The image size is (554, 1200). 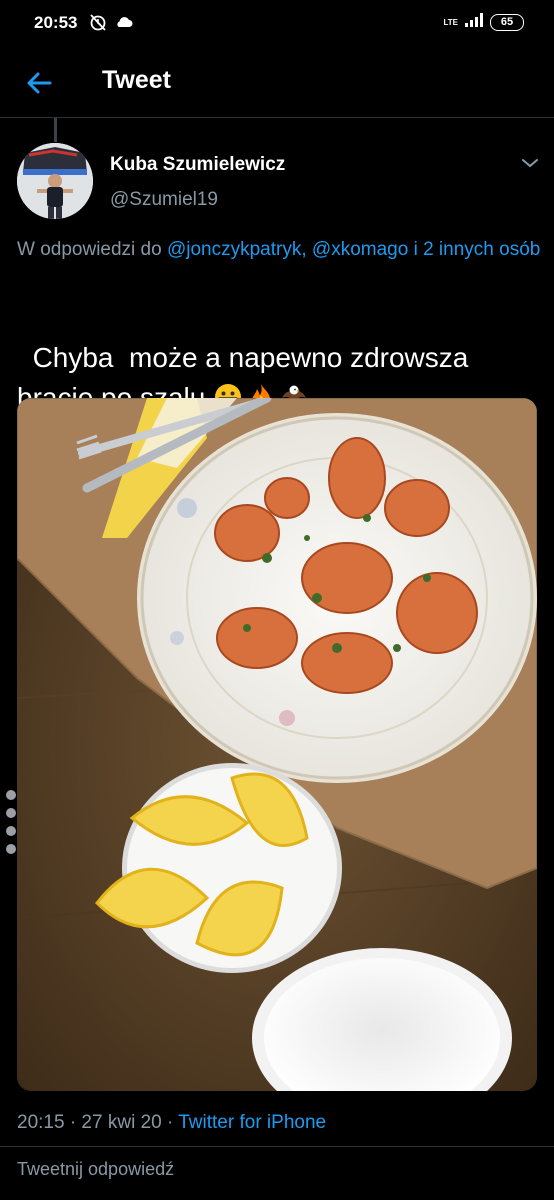 What do you see at coordinates (92, 249) in the screenshot?
I see `reply-prefix: W odpowiedzi do` at bounding box center [92, 249].